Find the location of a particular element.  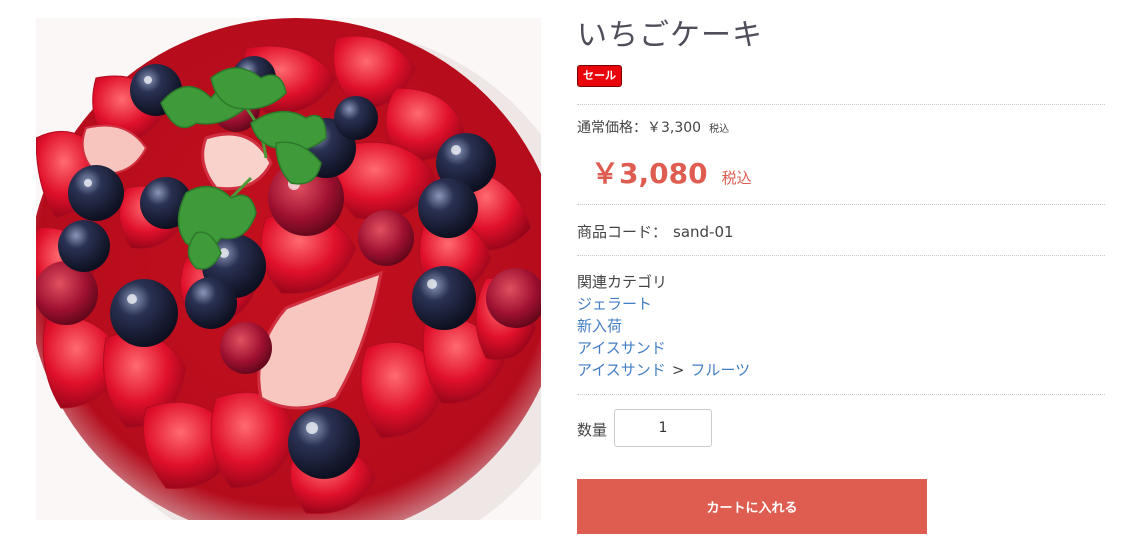

product-code: 商品コード： sand-01 is located at coordinates (655, 231).